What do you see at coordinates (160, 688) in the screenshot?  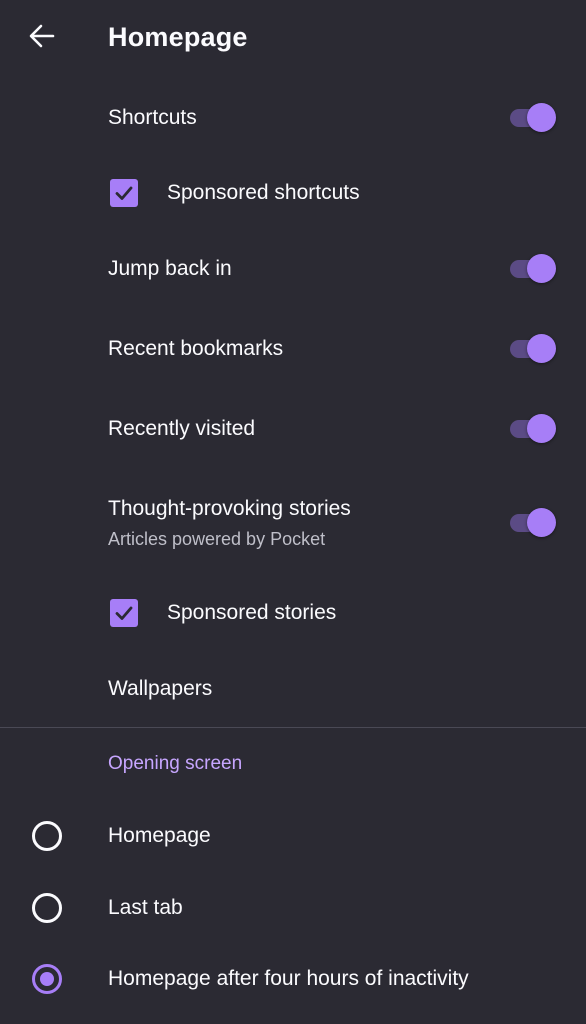 I see `setting-label: Wallpapers` at bounding box center [160, 688].